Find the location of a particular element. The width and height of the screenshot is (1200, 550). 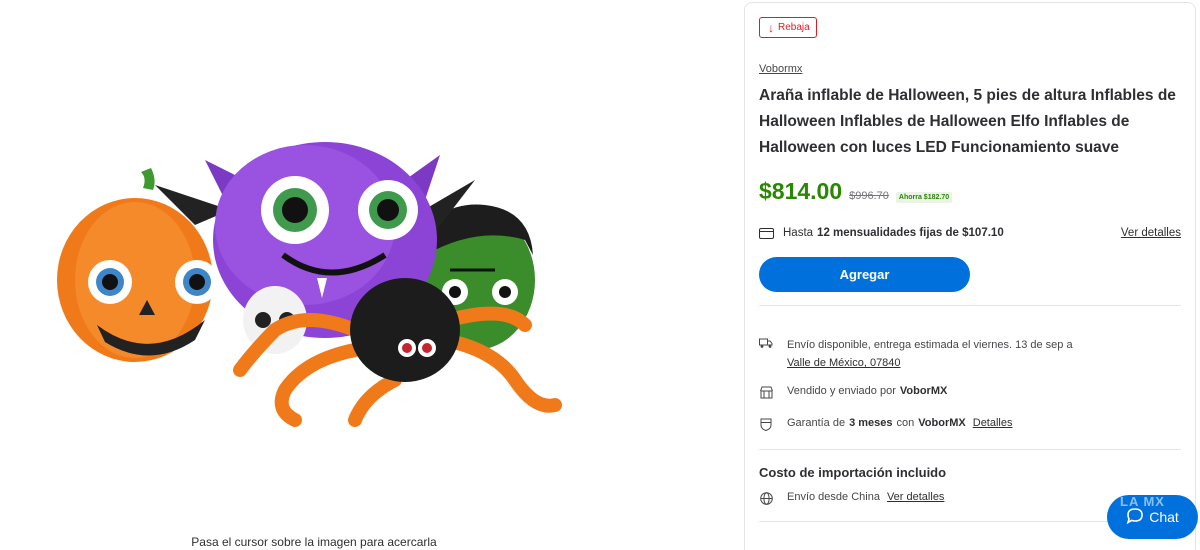

installments-prefix: Hasta is located at coordinates (798, 233).